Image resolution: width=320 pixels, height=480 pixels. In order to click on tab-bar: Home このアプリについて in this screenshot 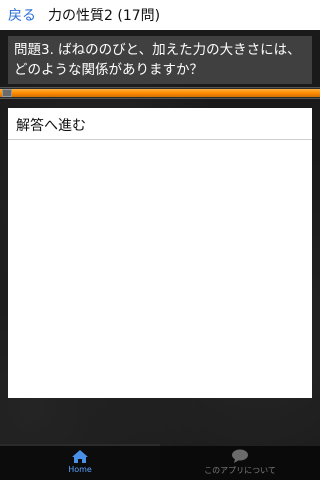, I will do `click(160, 463)`.